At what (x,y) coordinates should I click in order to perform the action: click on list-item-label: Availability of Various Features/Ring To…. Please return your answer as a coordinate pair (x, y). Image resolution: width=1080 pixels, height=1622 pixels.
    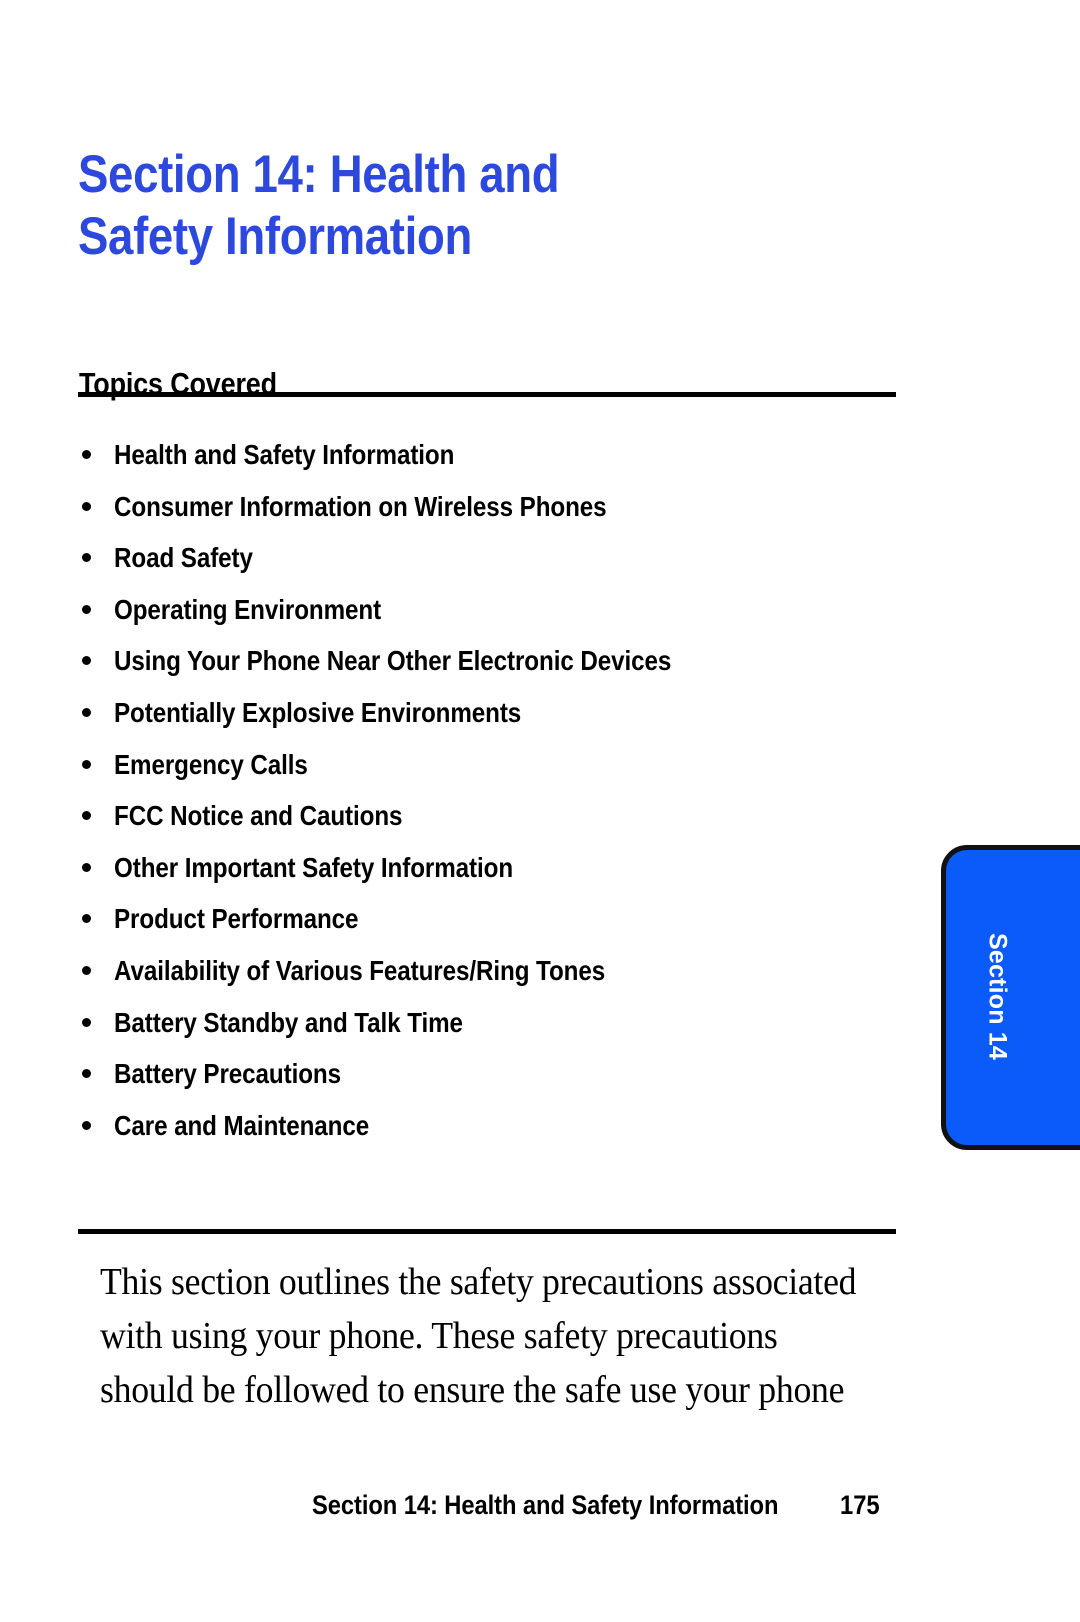
    Looking at the image, I should click on (360, 970).